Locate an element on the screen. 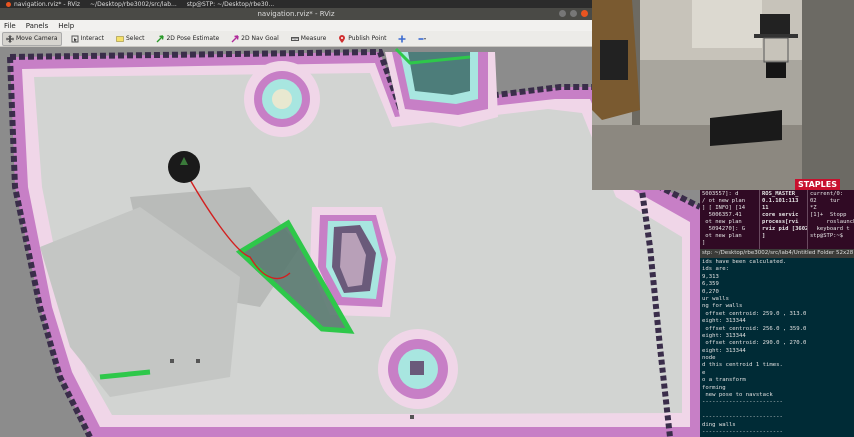  move-camera-tool: Move Camera is located at coordinates (32, 38).